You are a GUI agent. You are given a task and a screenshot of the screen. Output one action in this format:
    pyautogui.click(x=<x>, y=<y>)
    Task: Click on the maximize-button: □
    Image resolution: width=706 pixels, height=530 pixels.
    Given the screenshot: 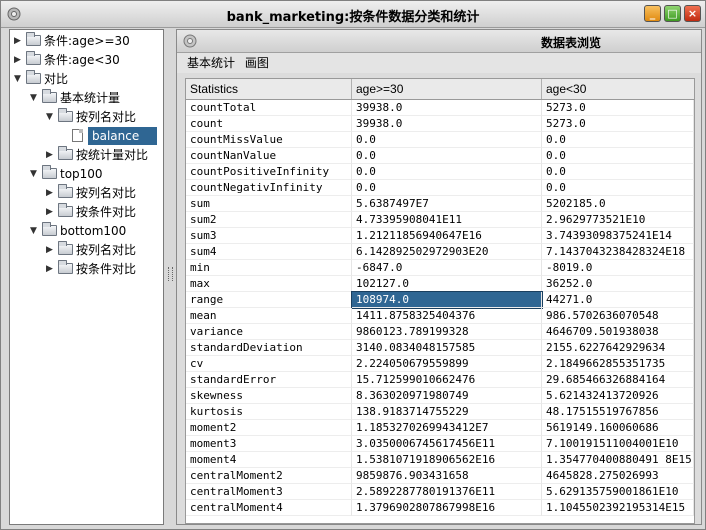 What is the action you would take?
    pyautogui.click(x=672, y=13)
    